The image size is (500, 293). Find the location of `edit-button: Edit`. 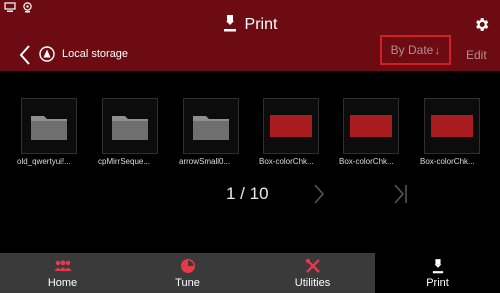

edit-button: Edit is located at coordinates (476, 55).